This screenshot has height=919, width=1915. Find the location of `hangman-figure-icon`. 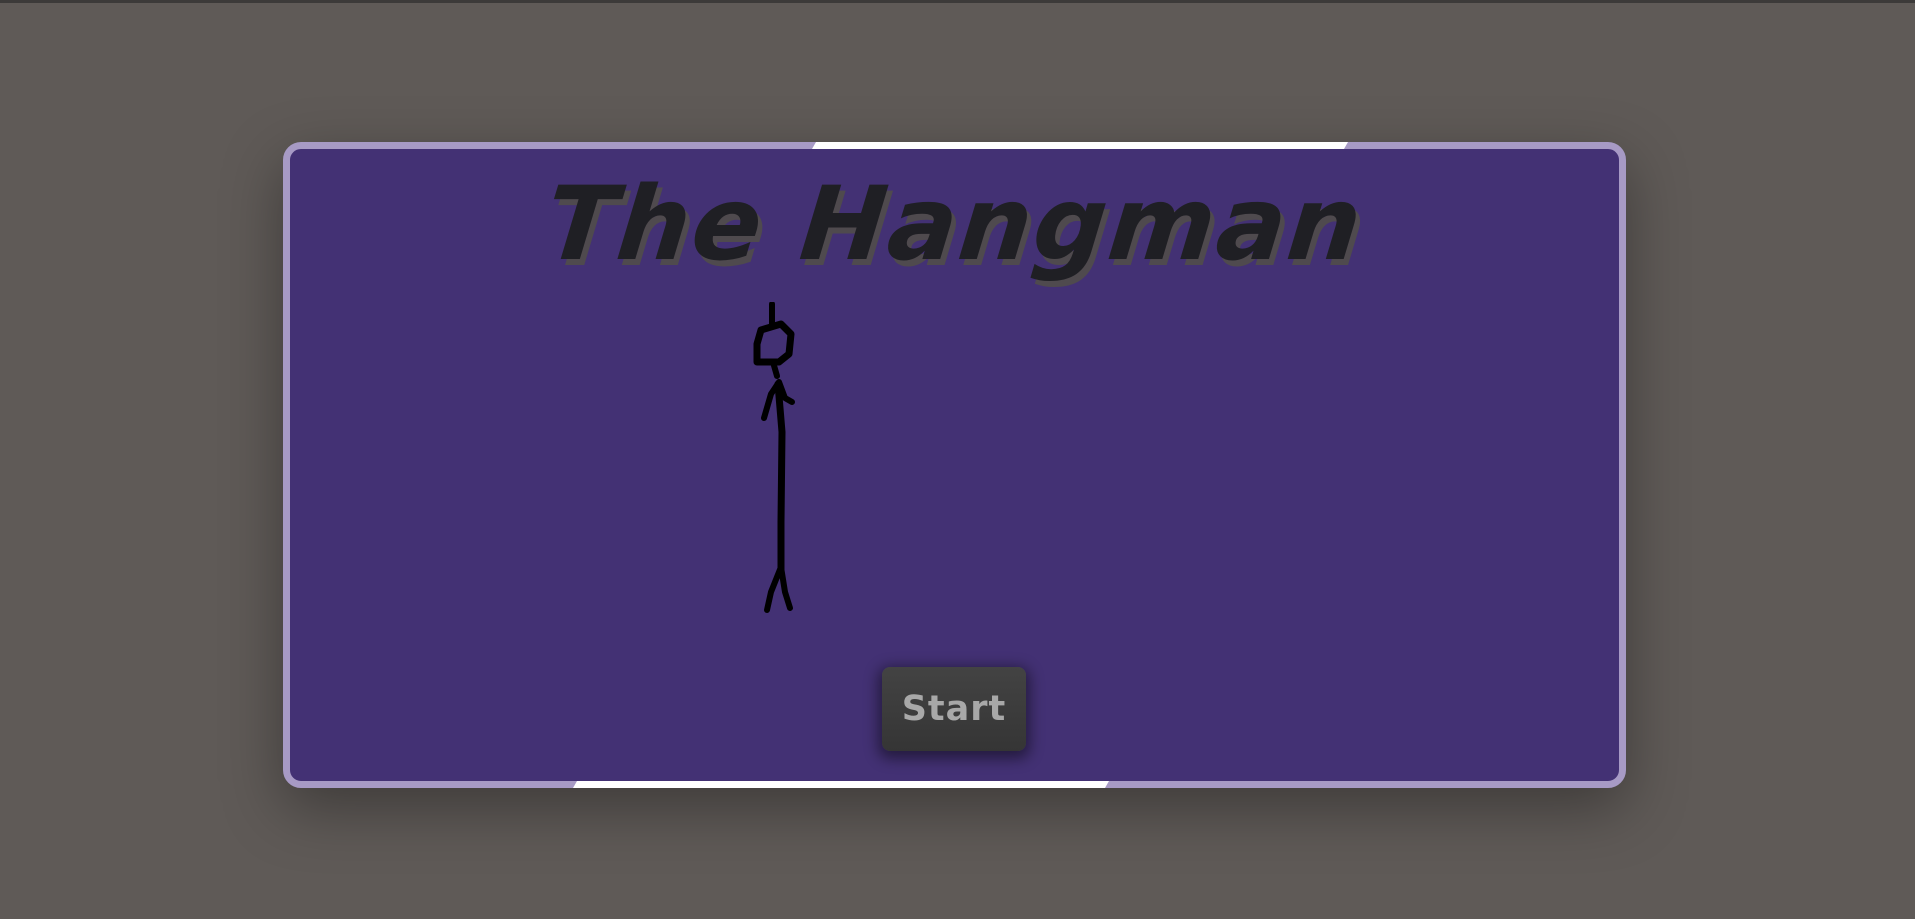

hangman-figure-icon is located at coordinates (774, 457).